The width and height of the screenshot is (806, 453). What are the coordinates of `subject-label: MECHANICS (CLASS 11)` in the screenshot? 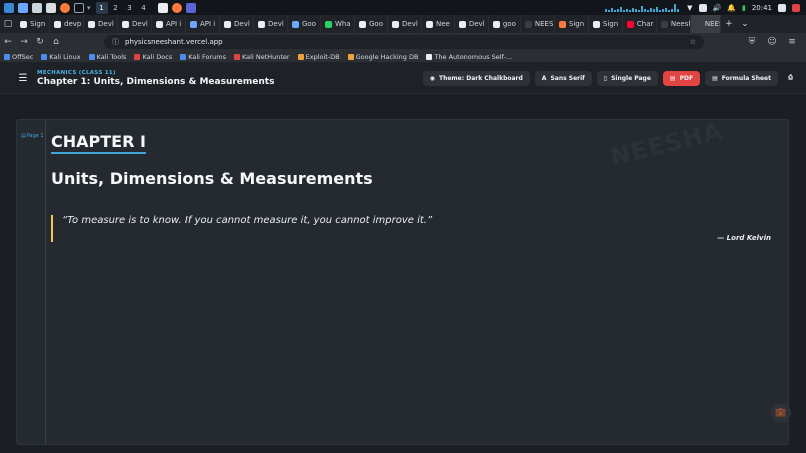 It's located at (76, 72).